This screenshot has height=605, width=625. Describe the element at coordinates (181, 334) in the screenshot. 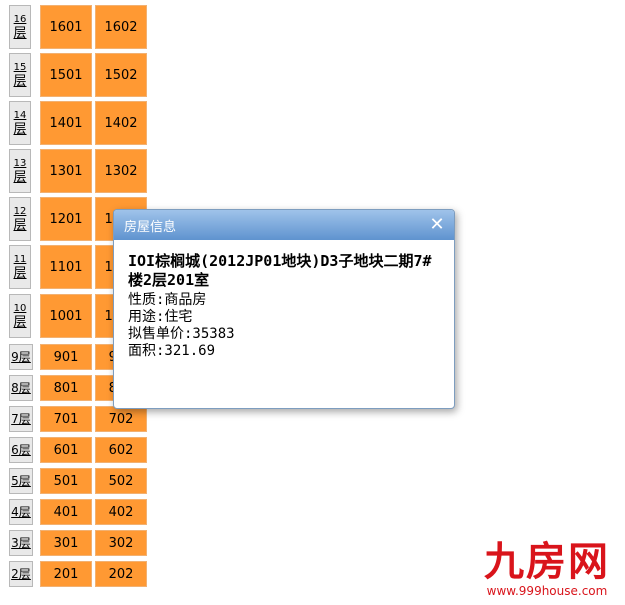

I see `house-price: 拟售单价:35383` at that location.